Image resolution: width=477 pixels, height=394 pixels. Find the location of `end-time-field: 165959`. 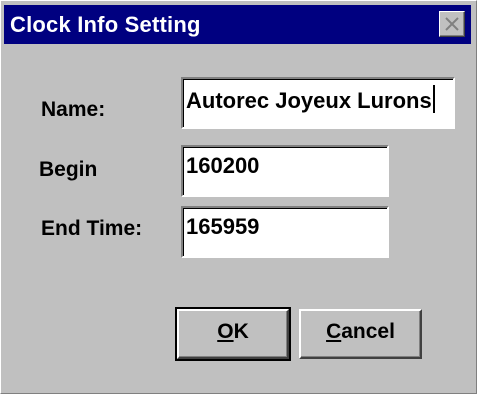

end-time-field: 165959 is located at coordinates (285, 232).